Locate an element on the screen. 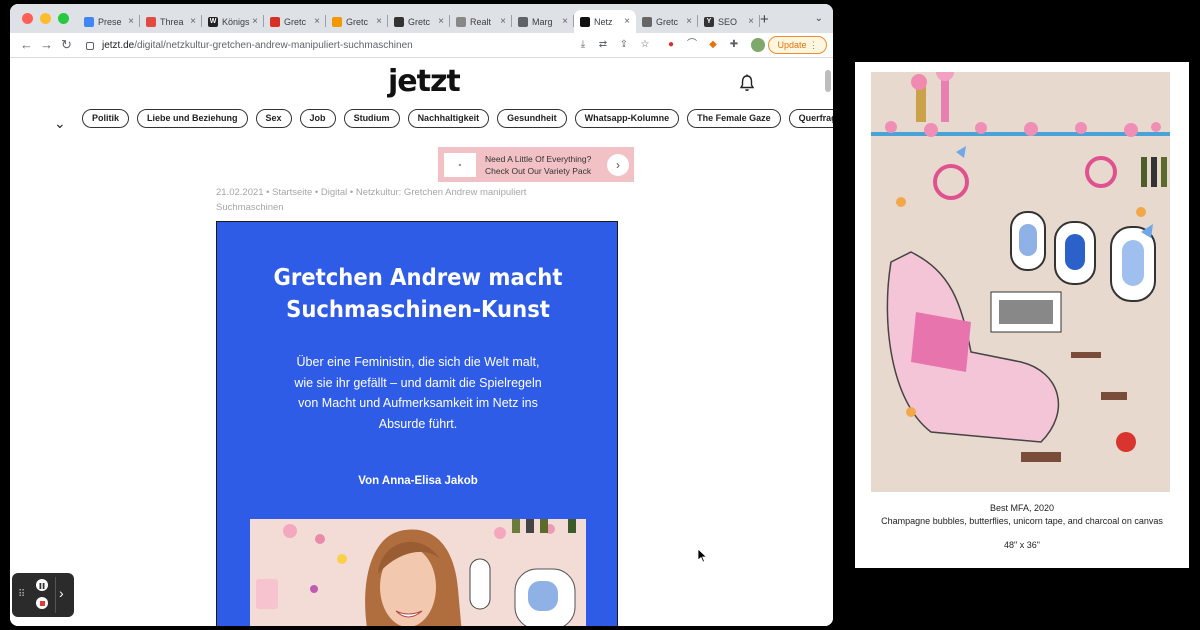 This screenshot has height=630, width=1200. close-window-button is located at coordinates (27, 18).